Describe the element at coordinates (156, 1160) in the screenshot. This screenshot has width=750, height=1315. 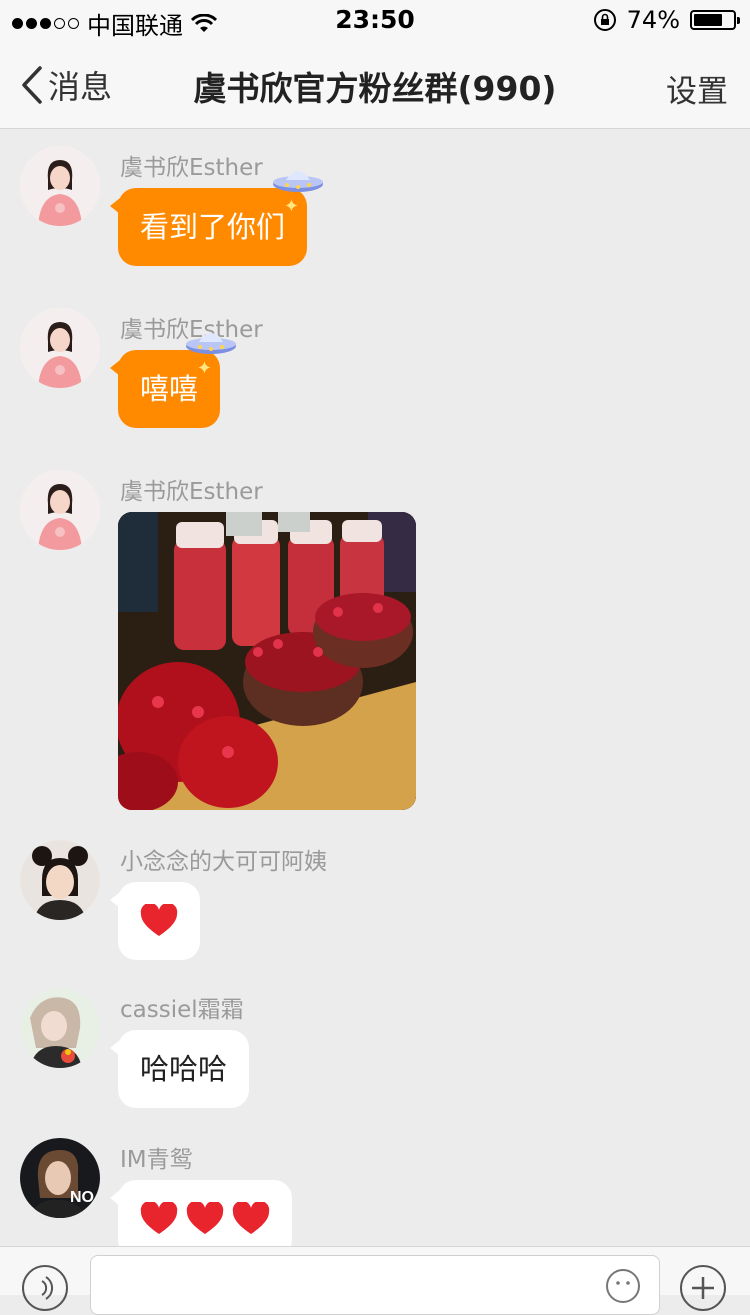
I see `sender-name: IM青鸳` at that location.